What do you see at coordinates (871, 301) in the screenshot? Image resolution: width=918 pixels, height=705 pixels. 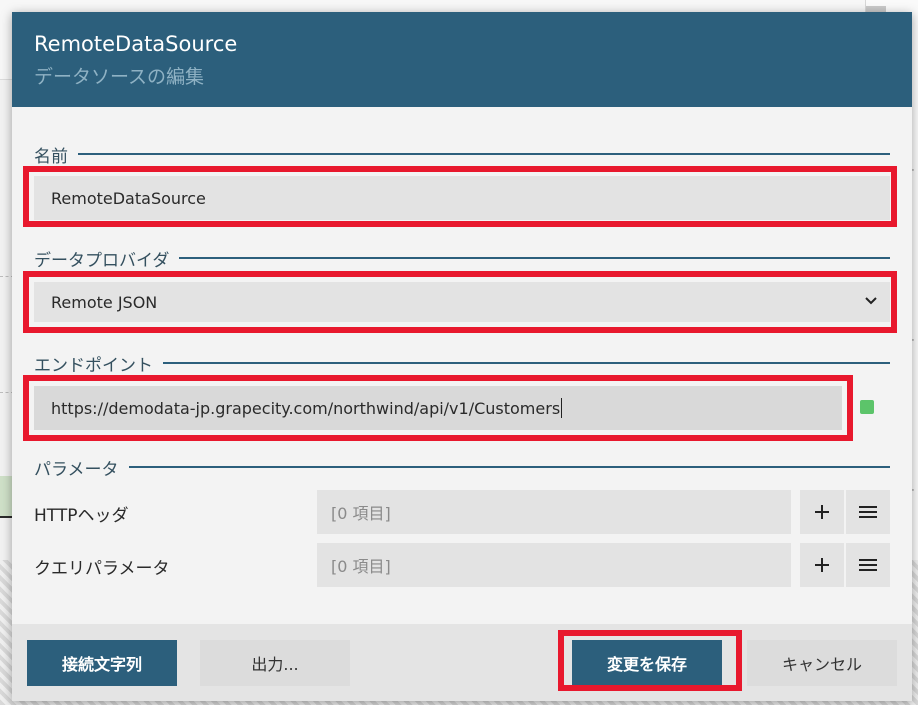 I see `chevron-down-icon` at bounding box center [871, 301].